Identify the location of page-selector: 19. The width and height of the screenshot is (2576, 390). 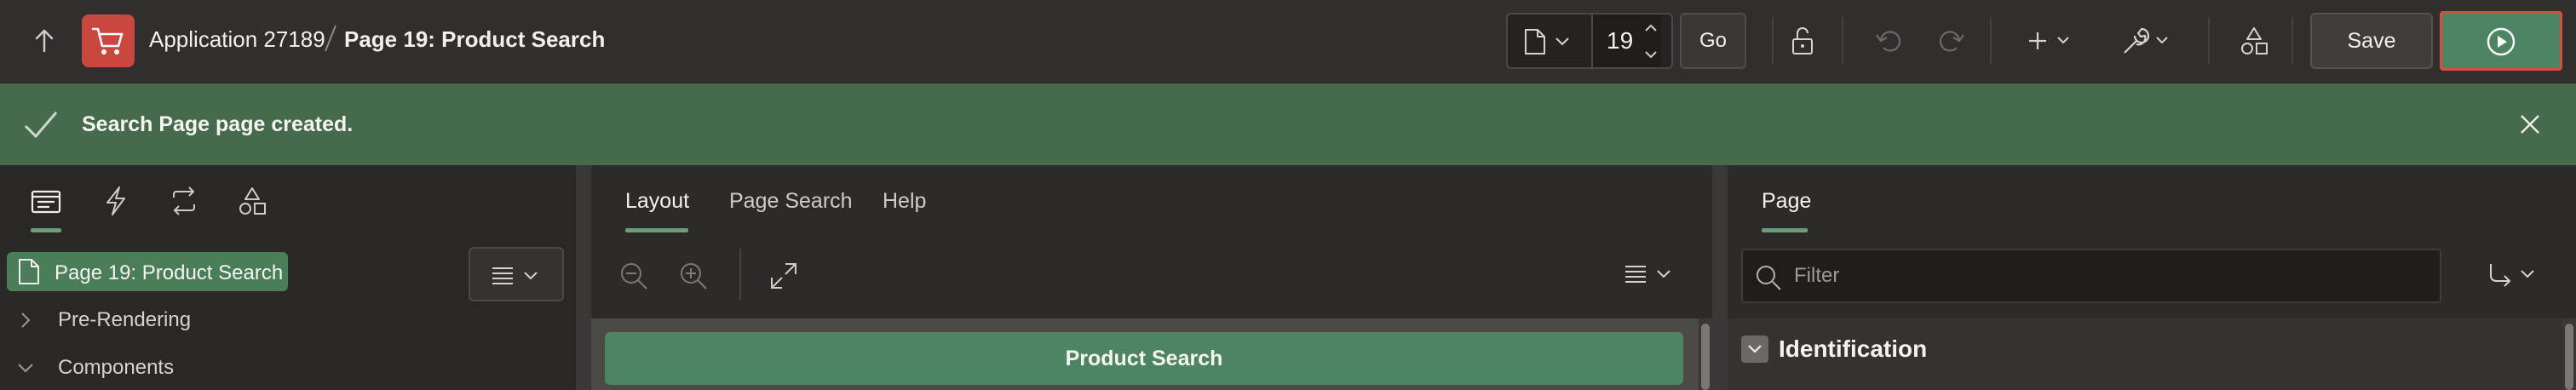
(1589, 41).